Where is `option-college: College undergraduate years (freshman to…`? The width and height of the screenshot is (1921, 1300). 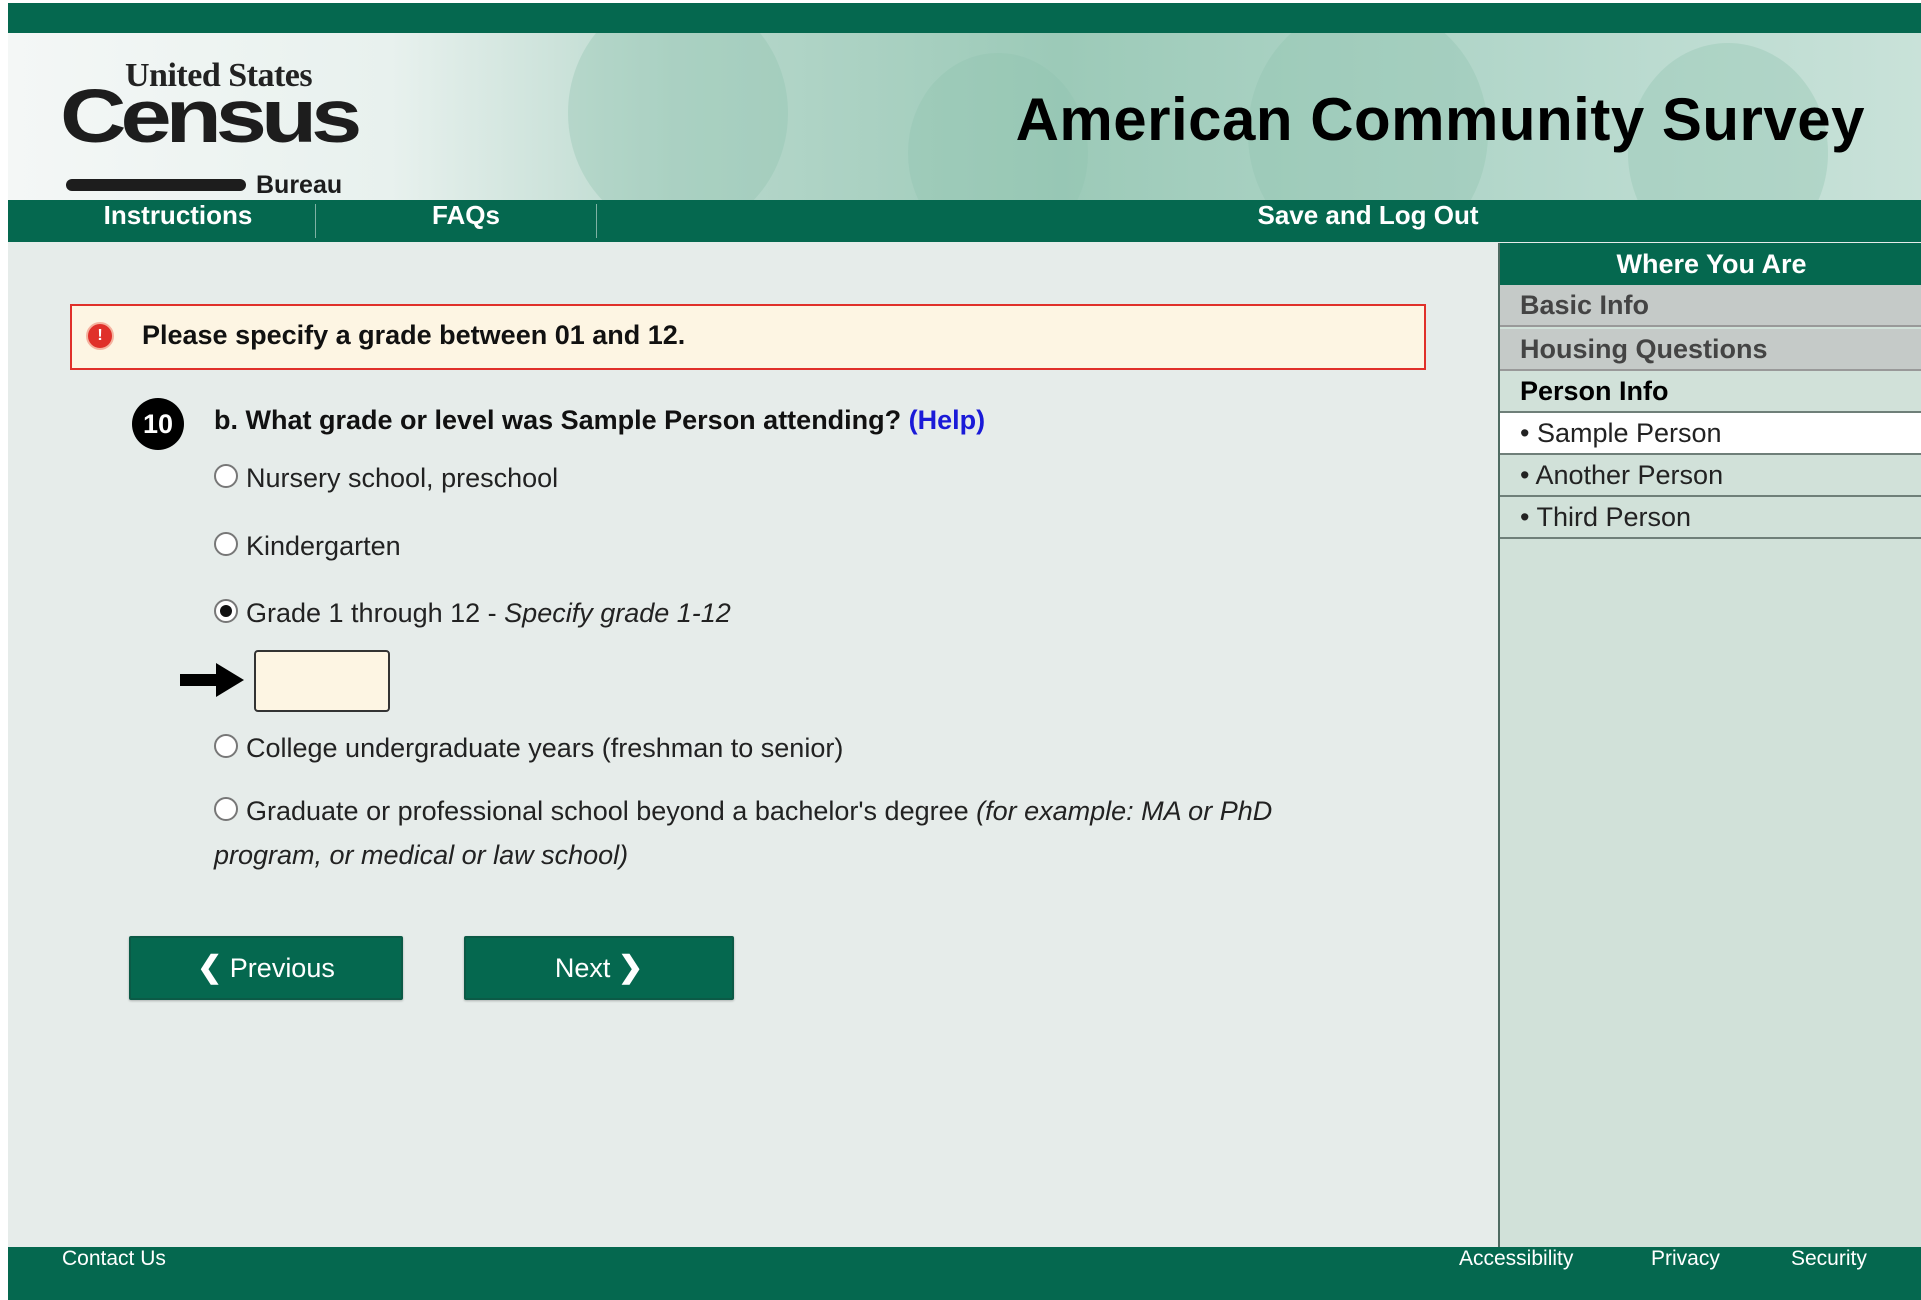 option-college: College undergraduate years (freshman to… is located at coordinates (528, 748).